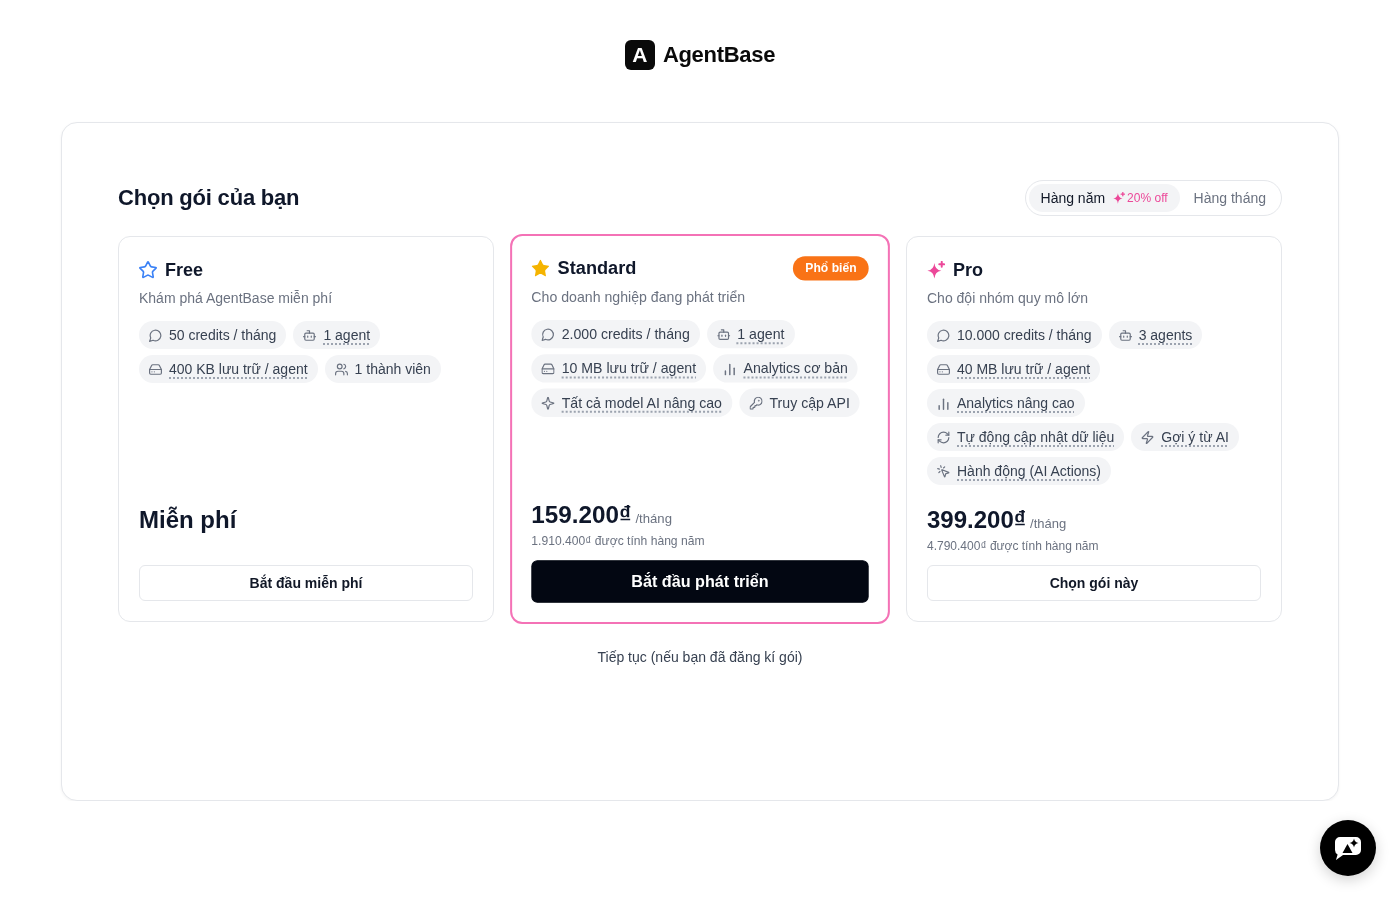 Image resolution: width=1400 pixels, height=900 pixels. I want to click on plan-button: Chọn gói này, so click(1094, 583).